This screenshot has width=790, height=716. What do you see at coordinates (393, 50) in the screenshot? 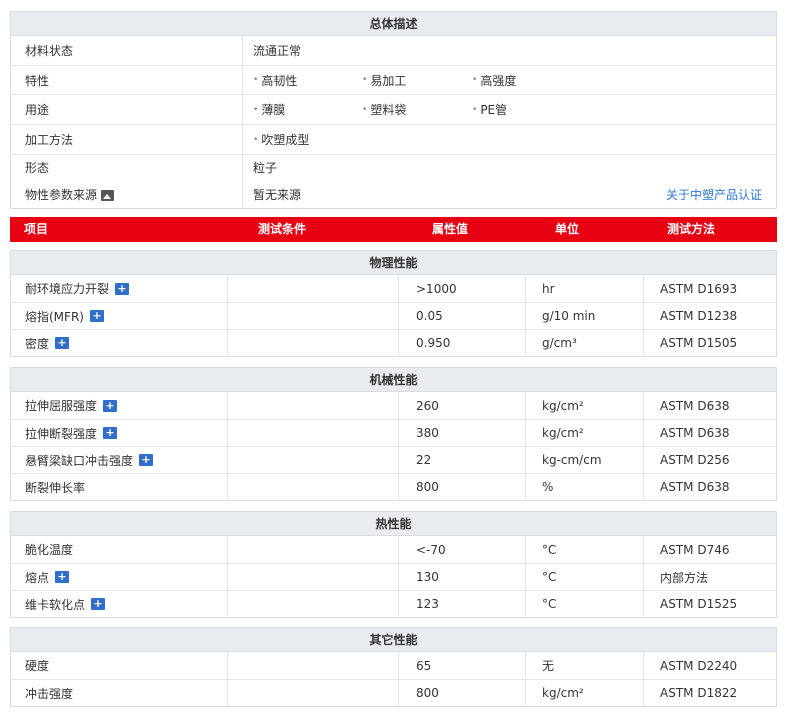
I see `overview-row-status: 材料状态 流通正常` at bounding box center [393, 50].